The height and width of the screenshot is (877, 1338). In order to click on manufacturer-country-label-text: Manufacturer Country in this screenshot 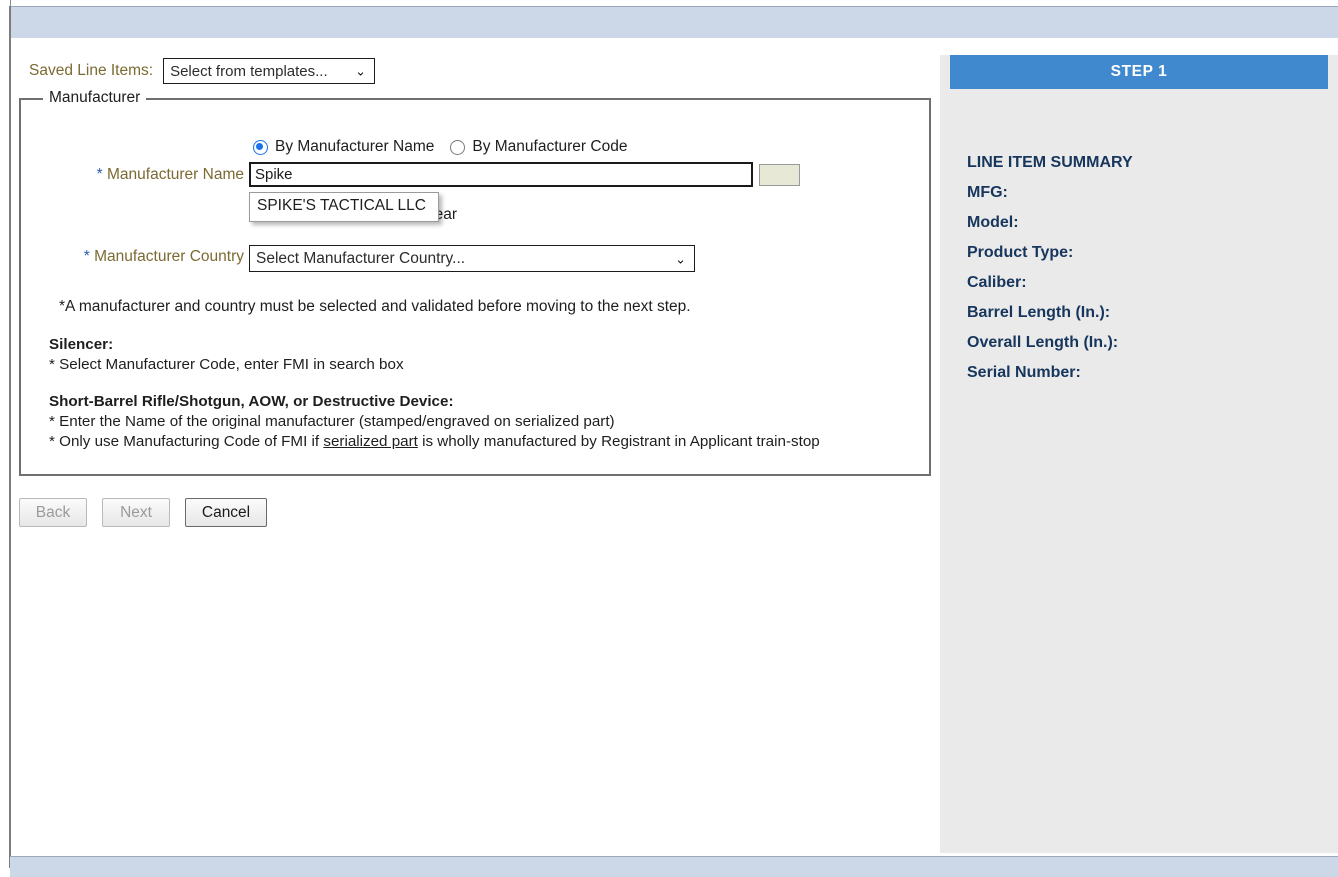, I will do `click(169, 256)`.